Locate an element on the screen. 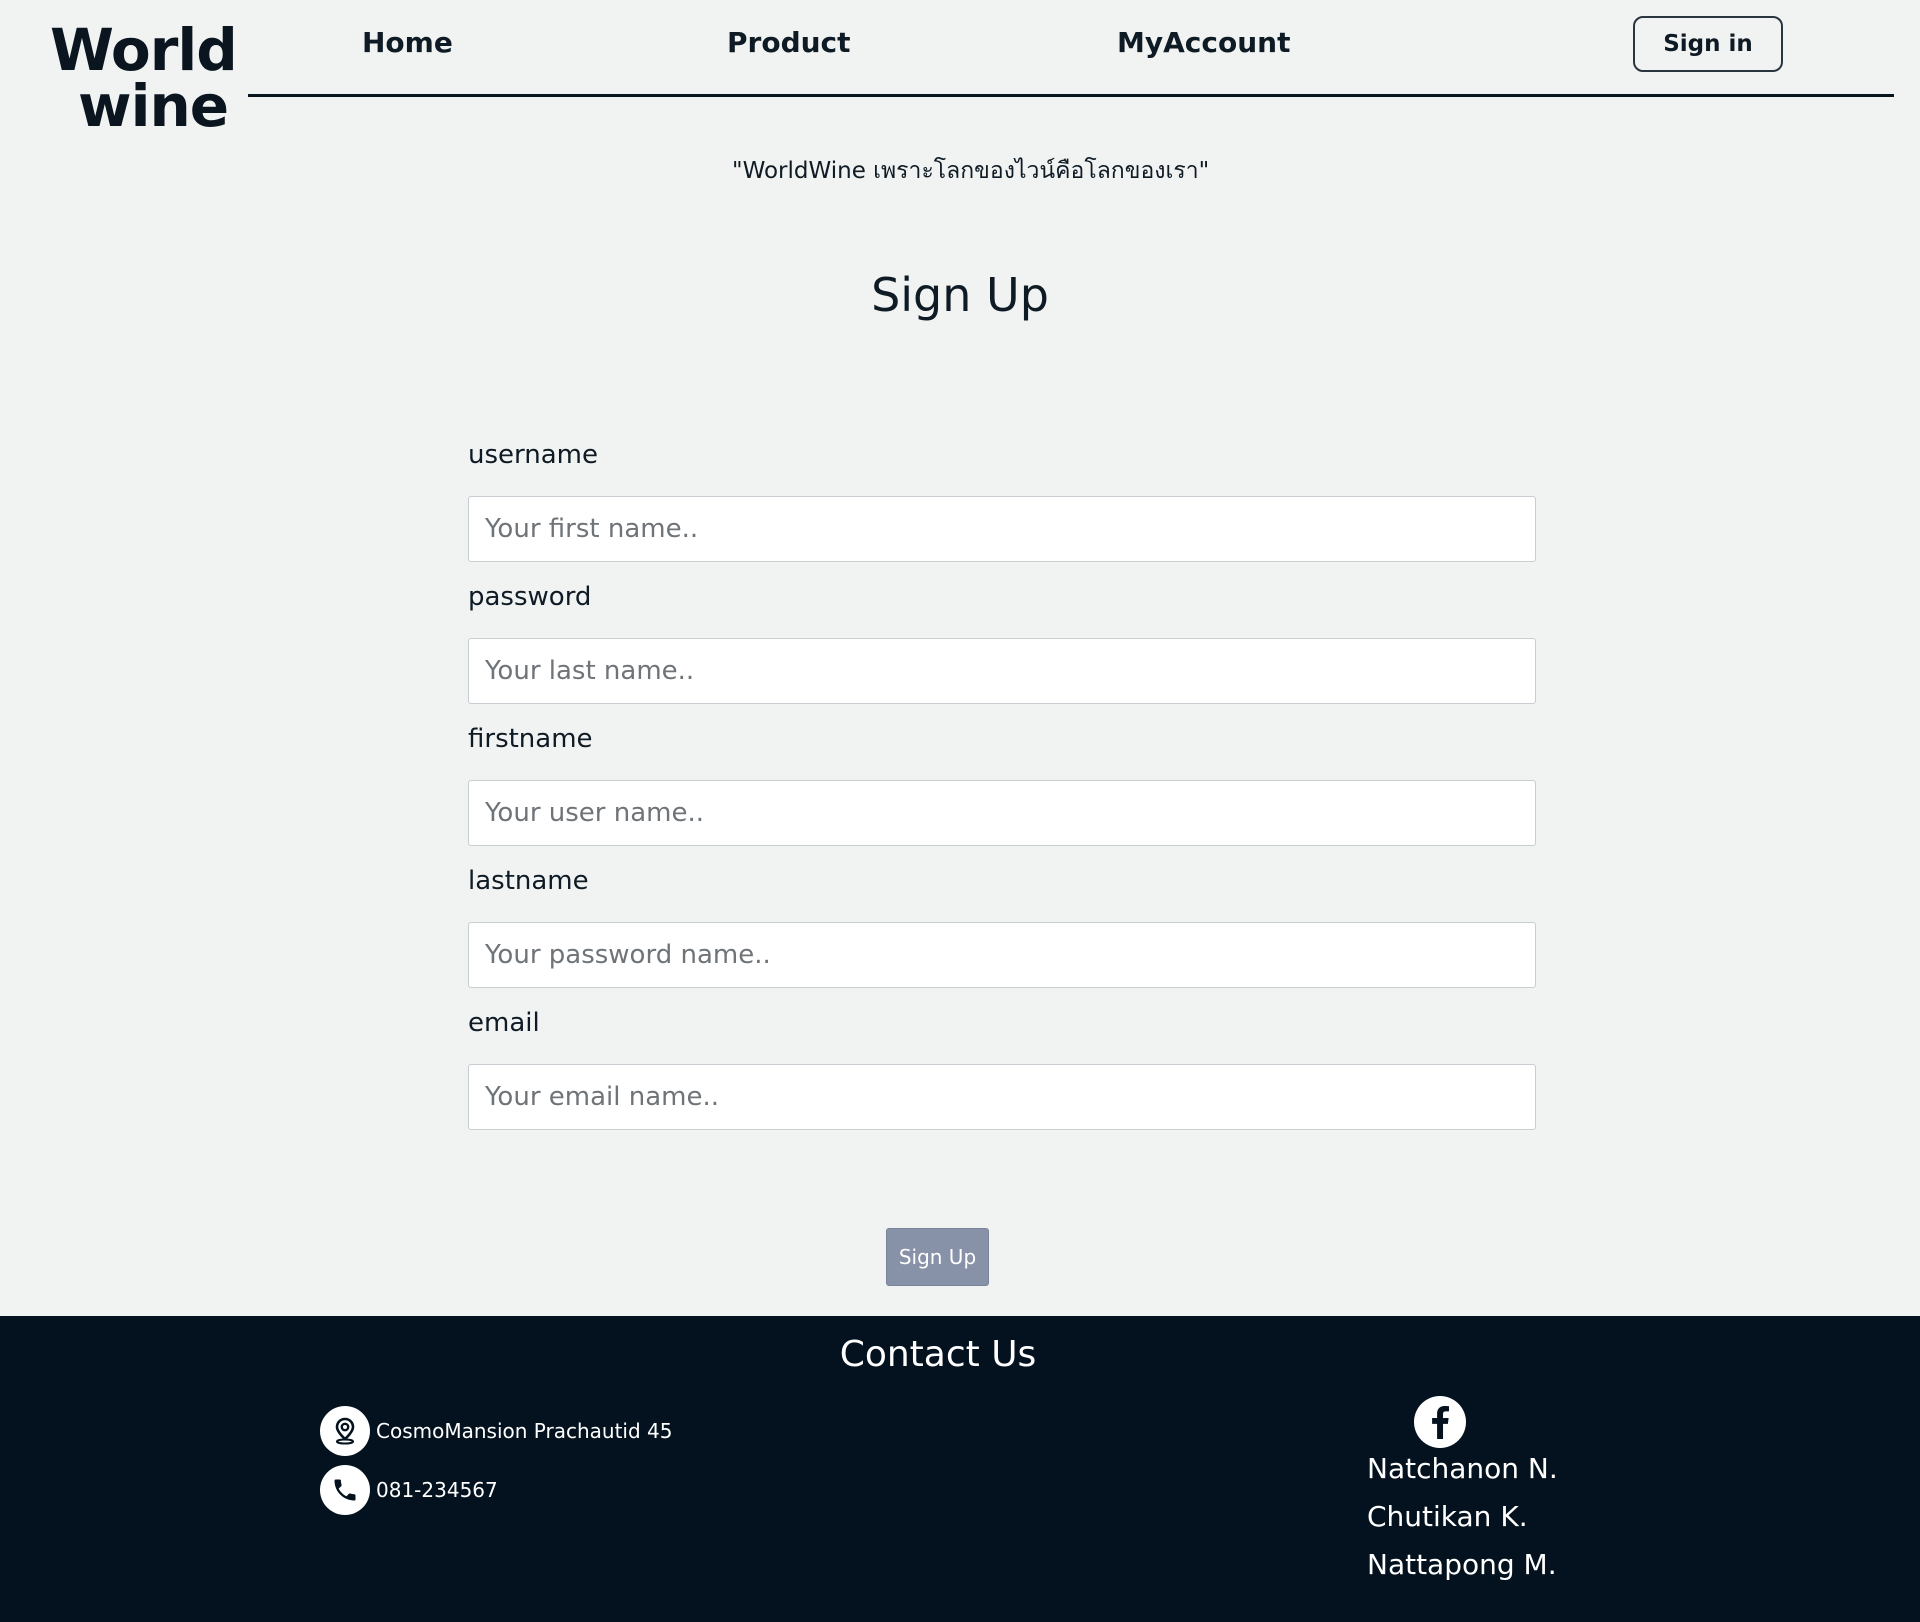 The image size is (1920, 1622). password-label: password is located at coordinates (530, 597).